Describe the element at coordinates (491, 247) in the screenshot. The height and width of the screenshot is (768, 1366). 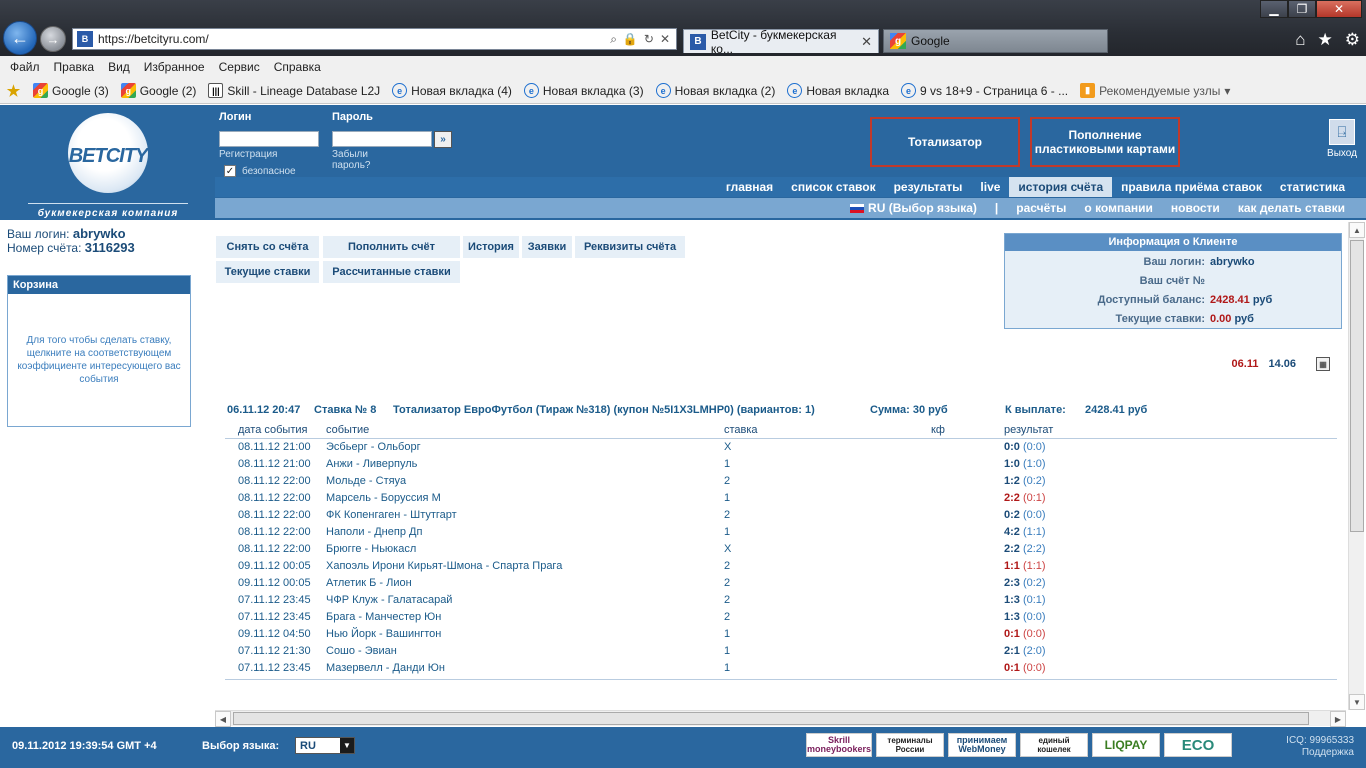
I see `history-button: История` at that location.